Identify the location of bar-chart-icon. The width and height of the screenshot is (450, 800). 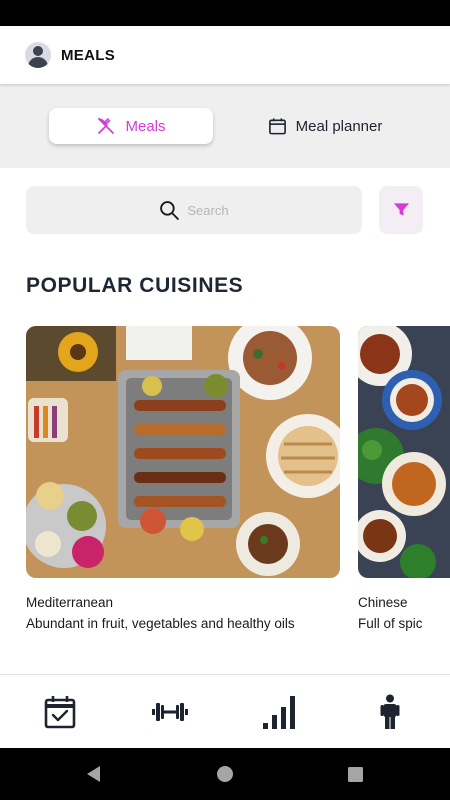
(279, 712).